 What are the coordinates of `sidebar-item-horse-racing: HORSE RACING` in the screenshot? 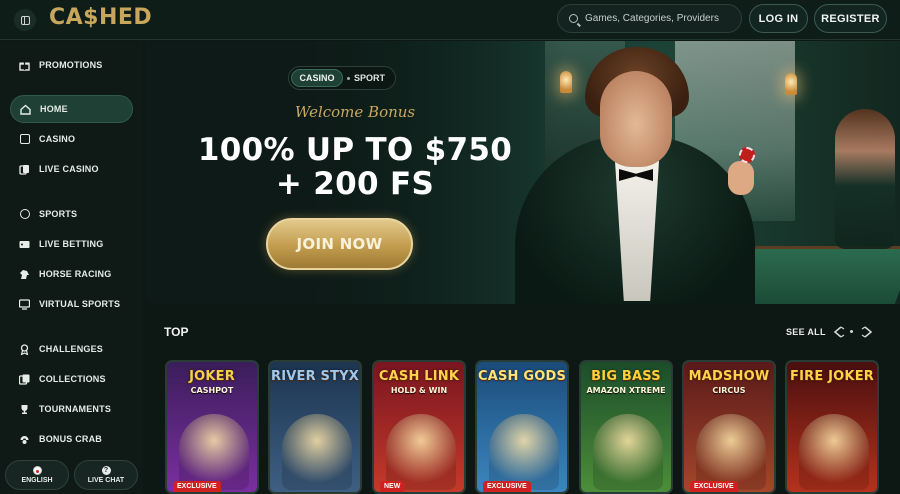 It's located at (71, 274).